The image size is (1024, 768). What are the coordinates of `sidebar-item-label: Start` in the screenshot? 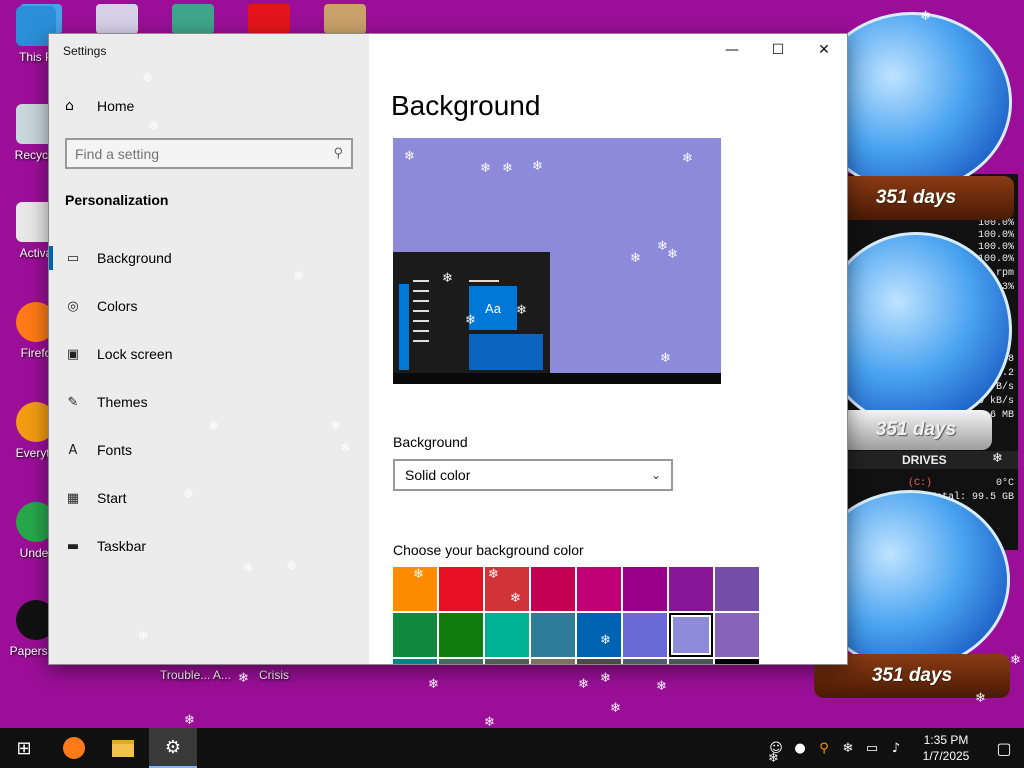 It's located at (112, 498).